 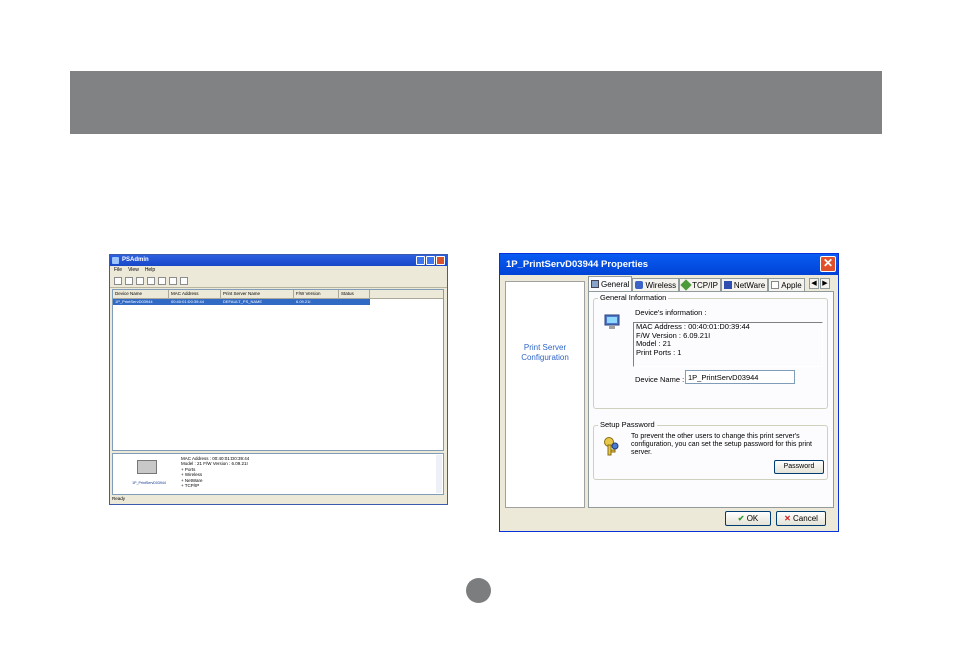 I want to click on detail-scrollbar, so click(x=439, y=474).